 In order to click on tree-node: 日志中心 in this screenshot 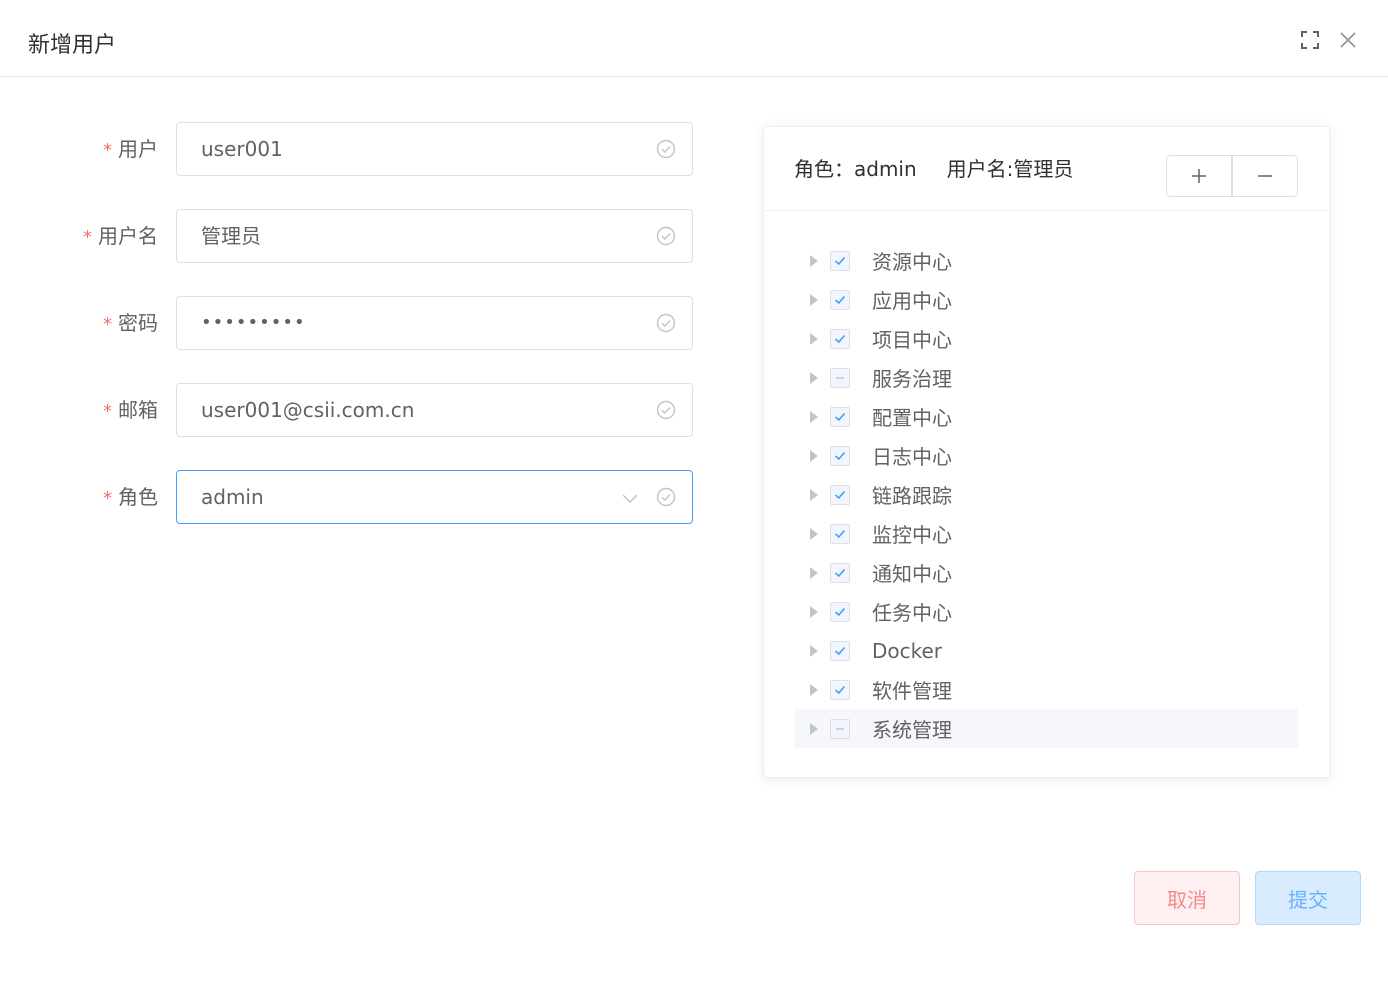, I will do `click(1046, 455)`.